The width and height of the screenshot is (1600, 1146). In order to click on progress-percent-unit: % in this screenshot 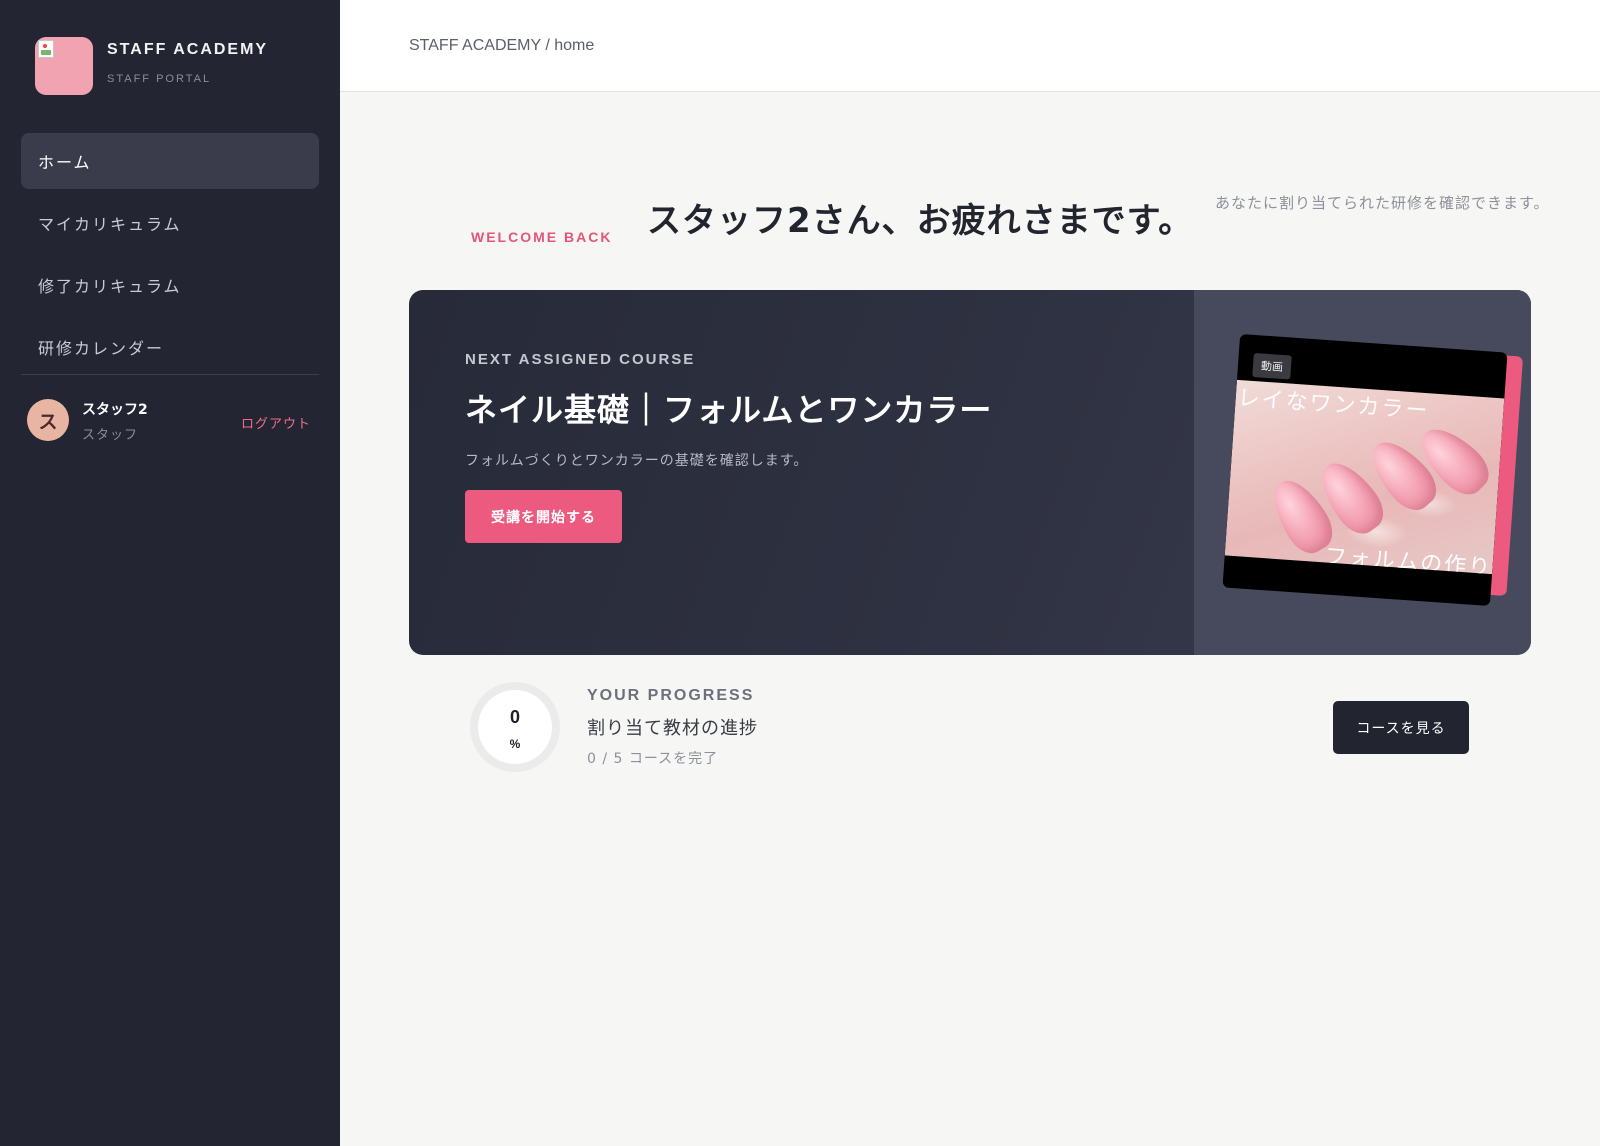, I will do `click(515, 744)`.